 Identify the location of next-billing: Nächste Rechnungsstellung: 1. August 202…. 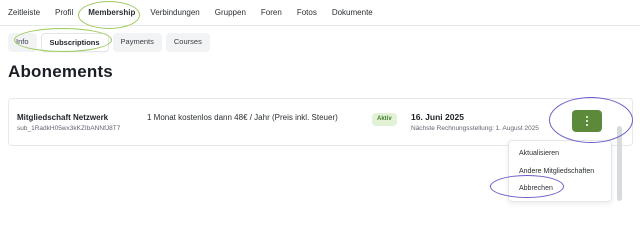
(475, 128).